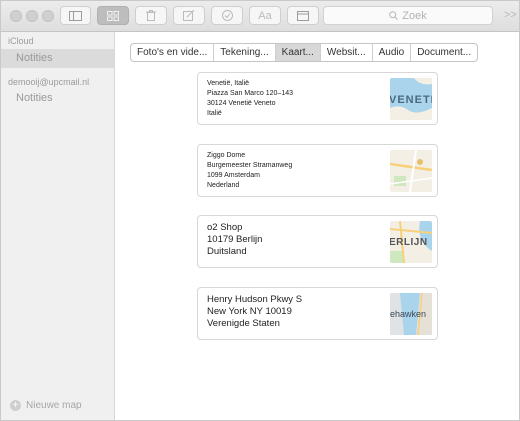 Image resolution: width=520 pixels, height=421 pixels. I want to click on address-line: Ziggo Dome, so click(226, 155).